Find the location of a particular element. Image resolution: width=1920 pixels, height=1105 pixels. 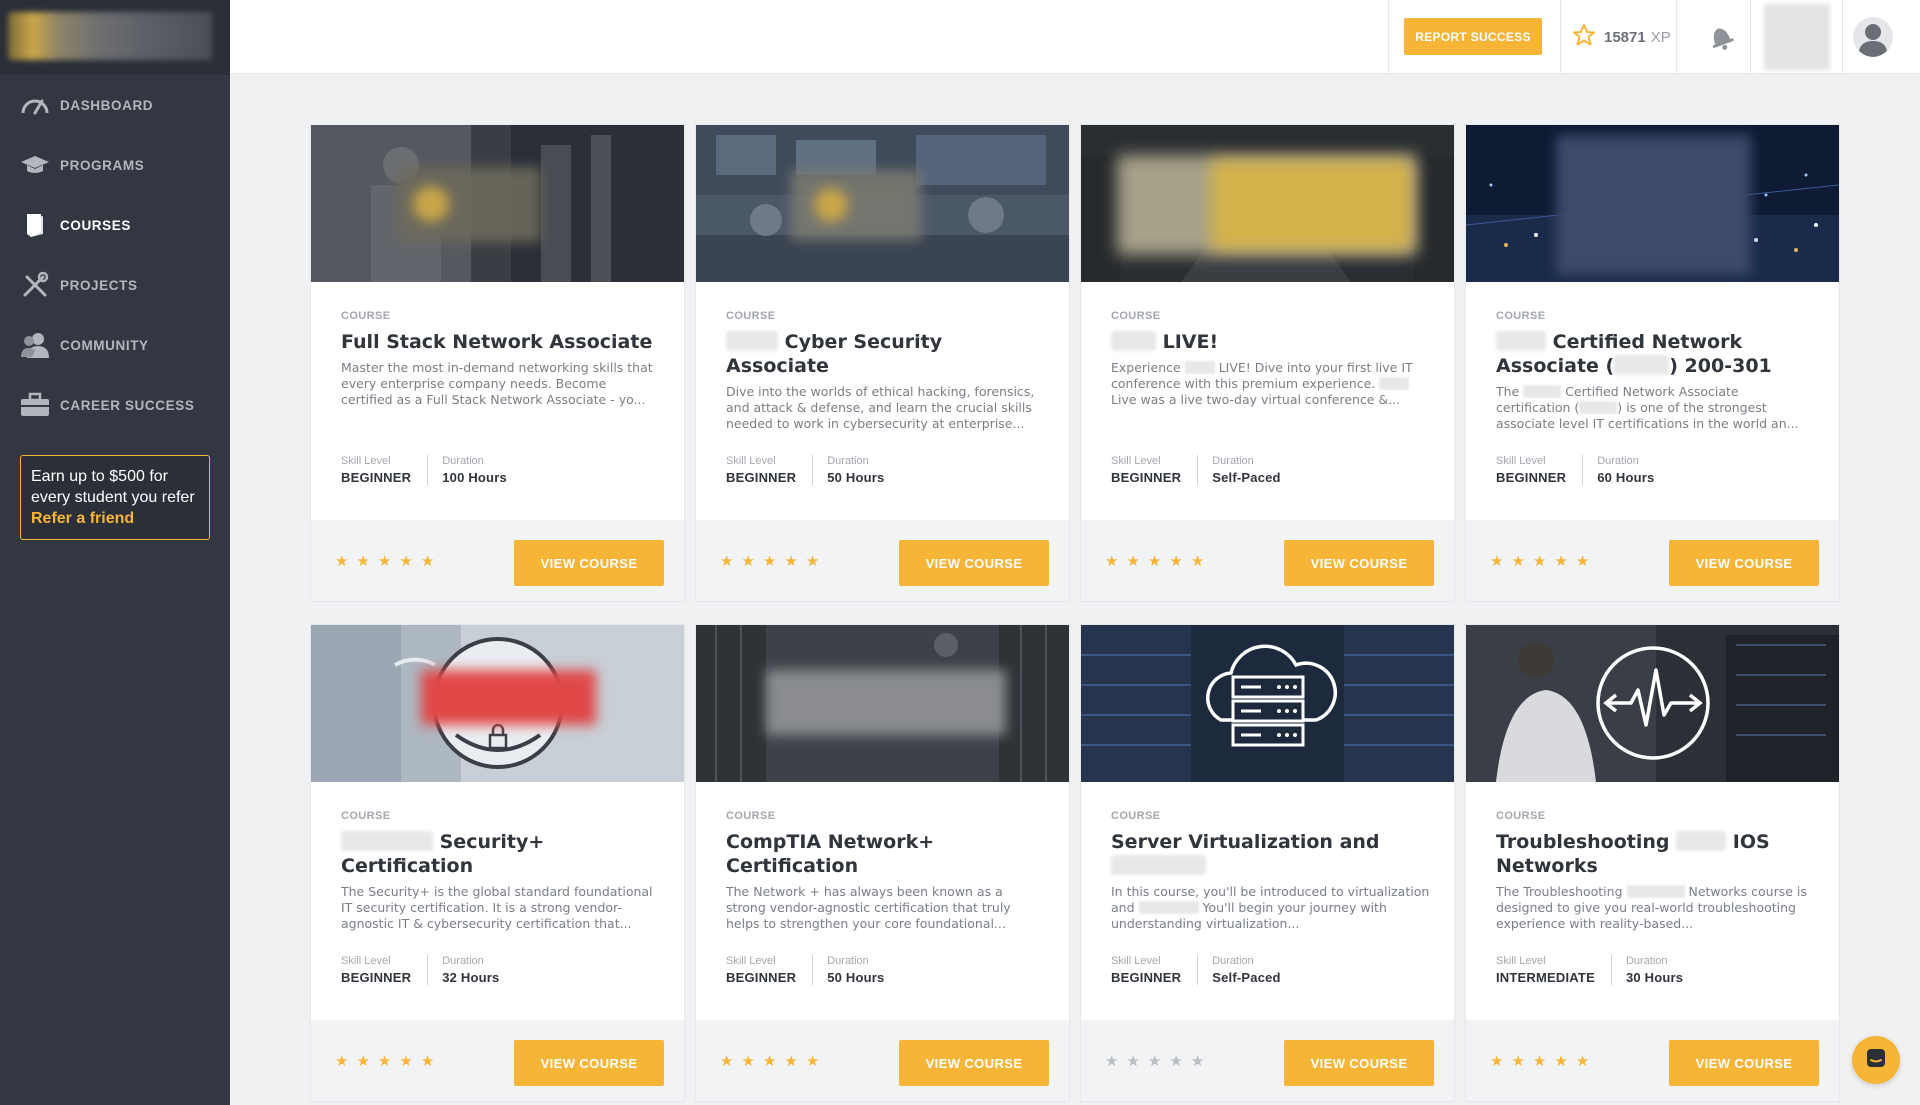

xp-counter: 15871 XP is located at coordinates (1621, 37).